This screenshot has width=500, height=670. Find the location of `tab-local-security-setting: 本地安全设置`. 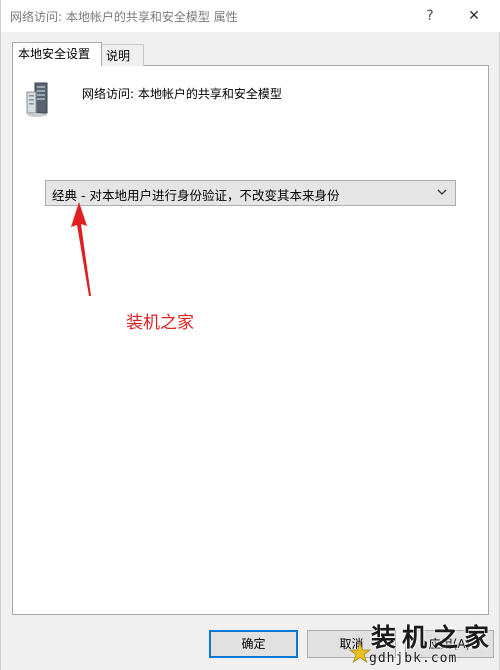

tab-local-security-setting: 本地安全设置 is located at coordinates (57, 54).